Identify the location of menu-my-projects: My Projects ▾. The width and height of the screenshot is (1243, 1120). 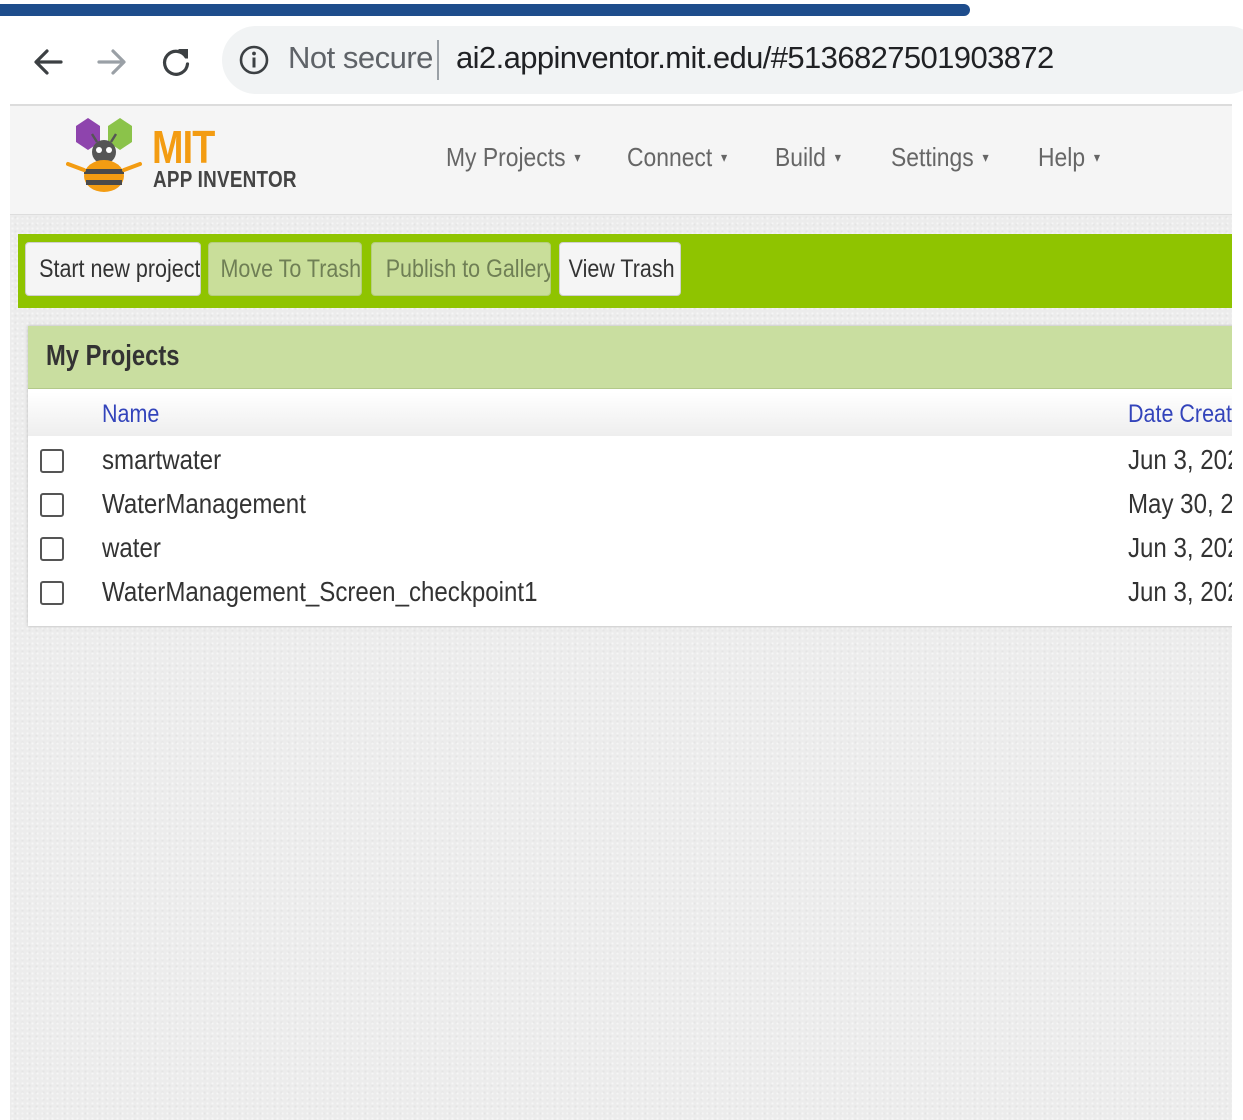
(513, 157).